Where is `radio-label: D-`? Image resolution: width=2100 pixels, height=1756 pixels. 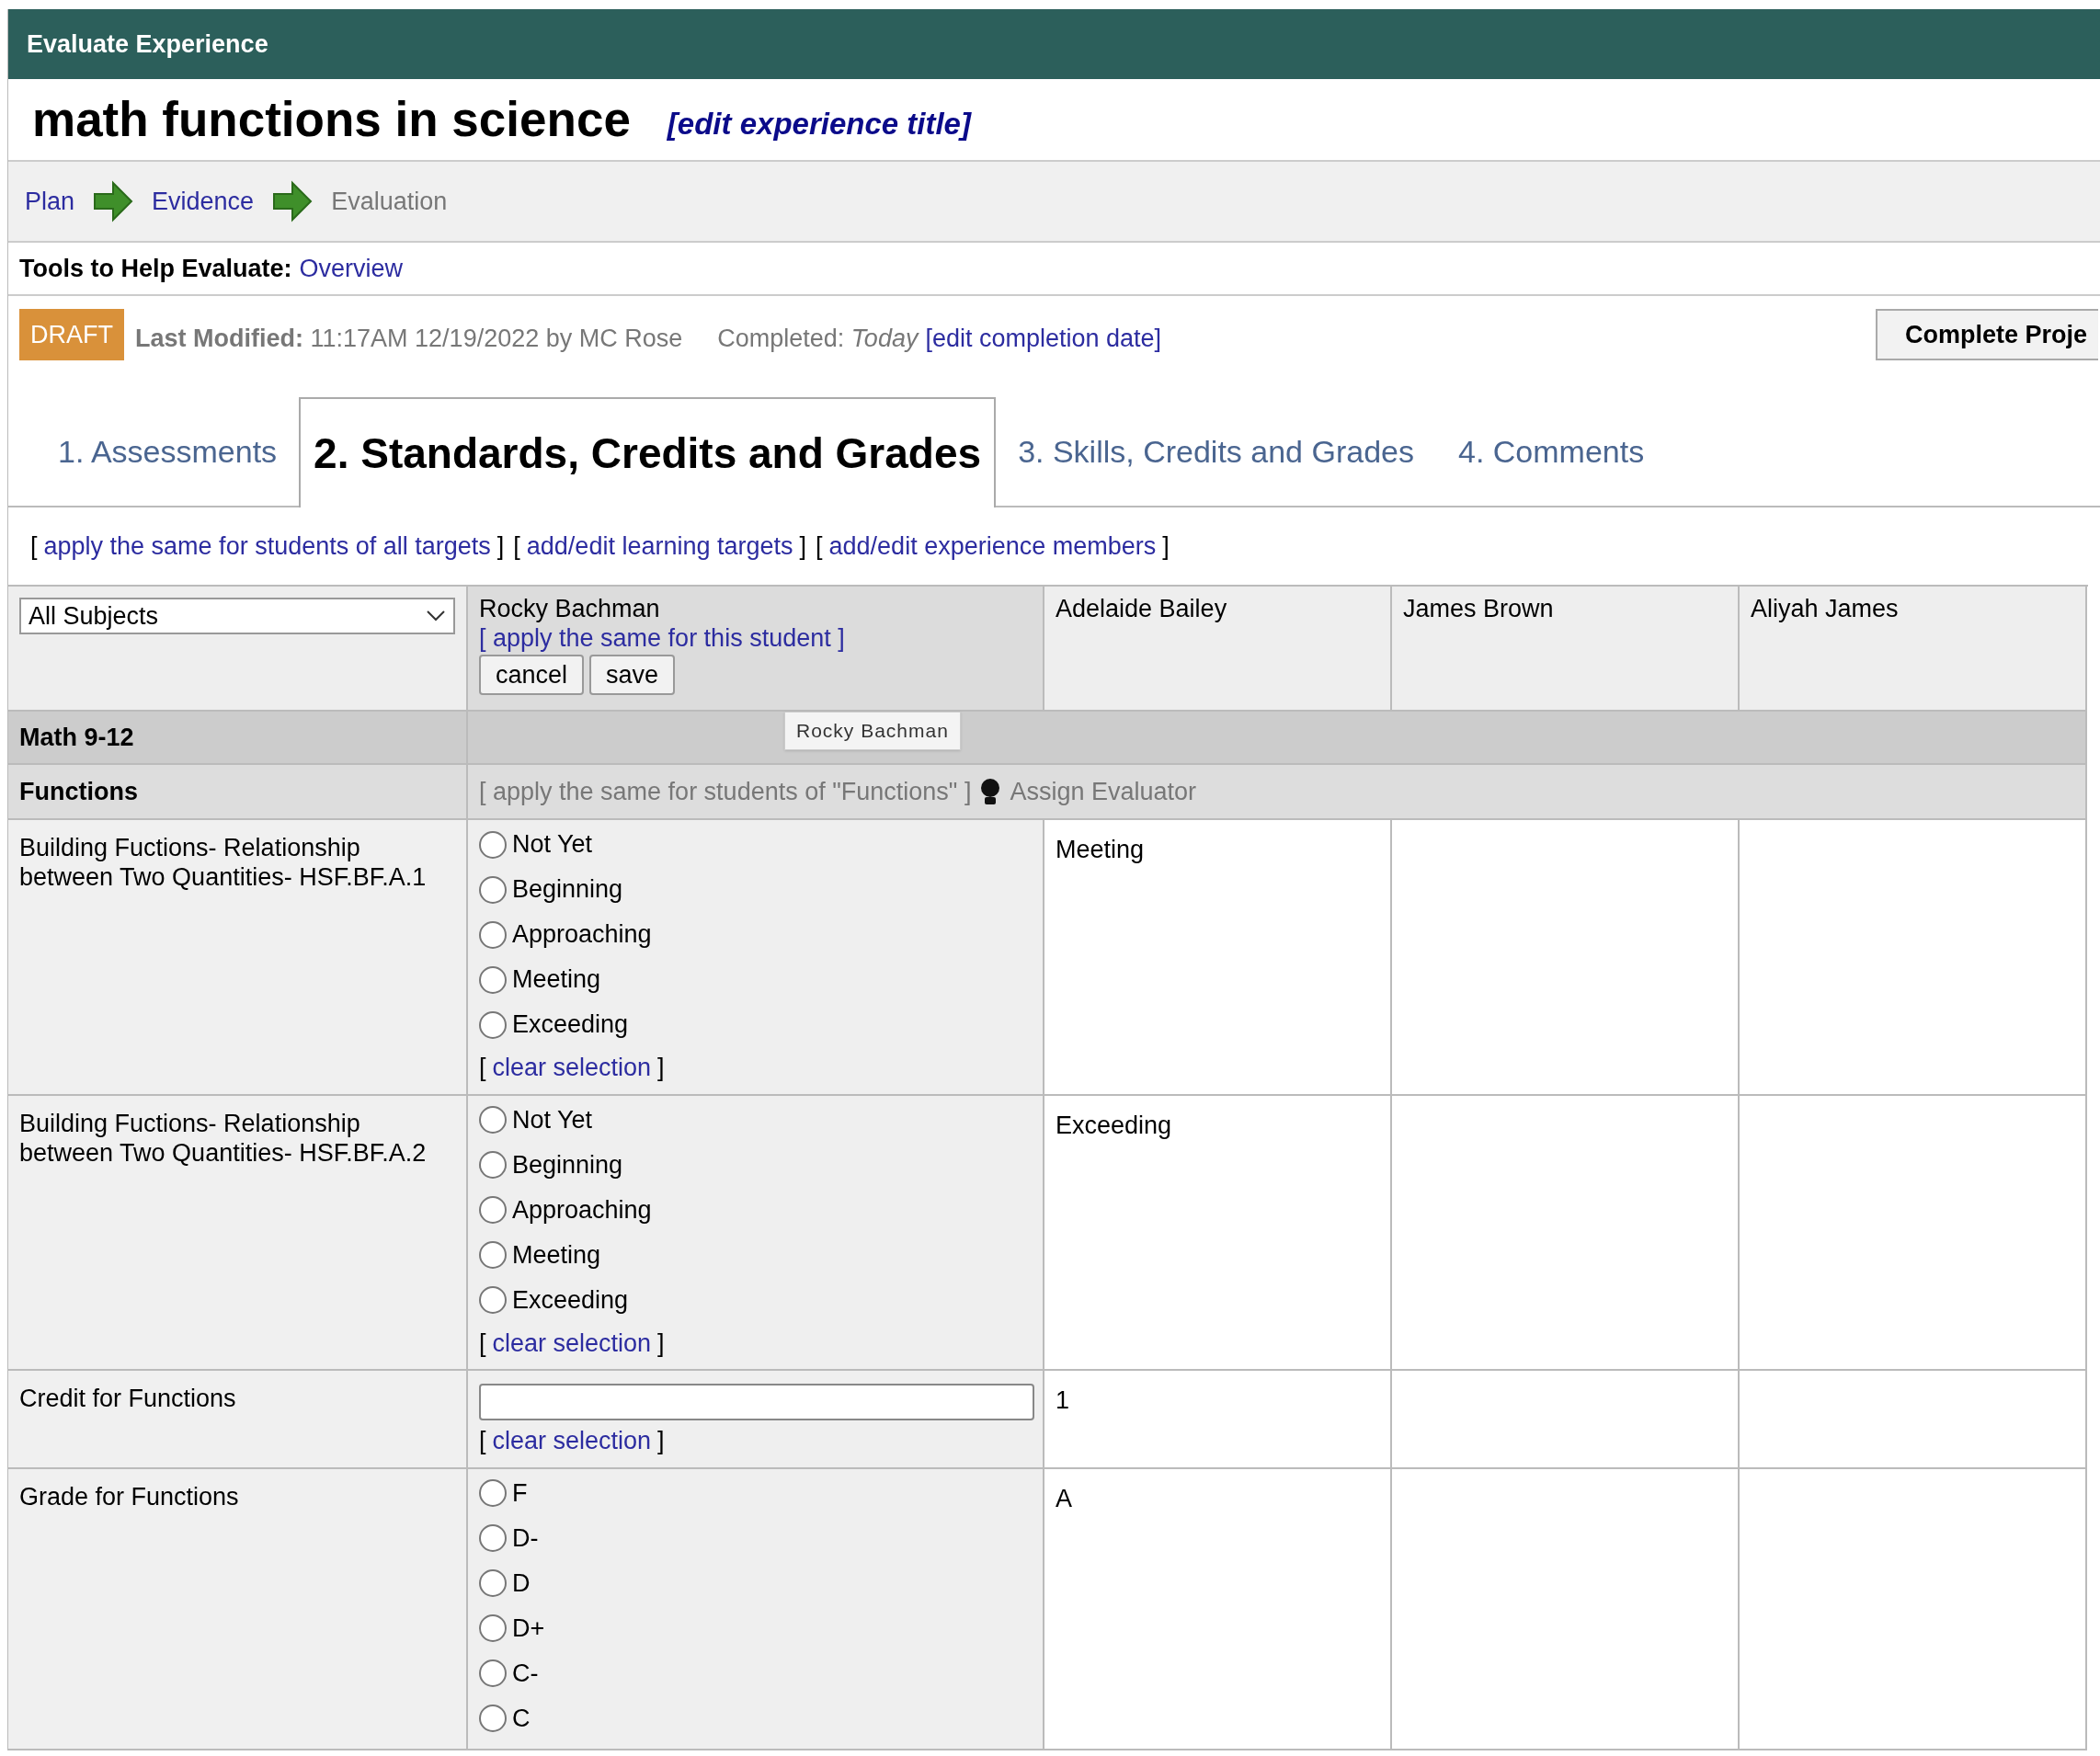 radio-label: D- is located at coordinates (526, 1539).